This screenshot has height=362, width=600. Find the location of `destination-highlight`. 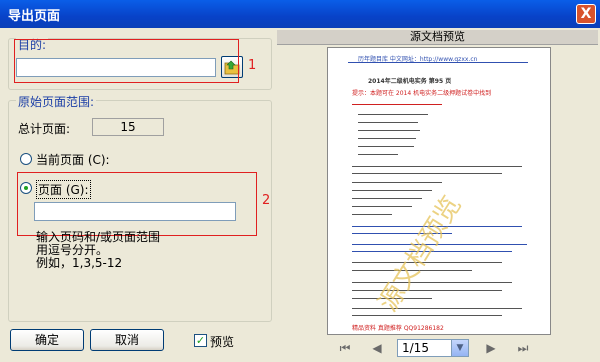

destination-highlight is located at coordinates (126, 61).